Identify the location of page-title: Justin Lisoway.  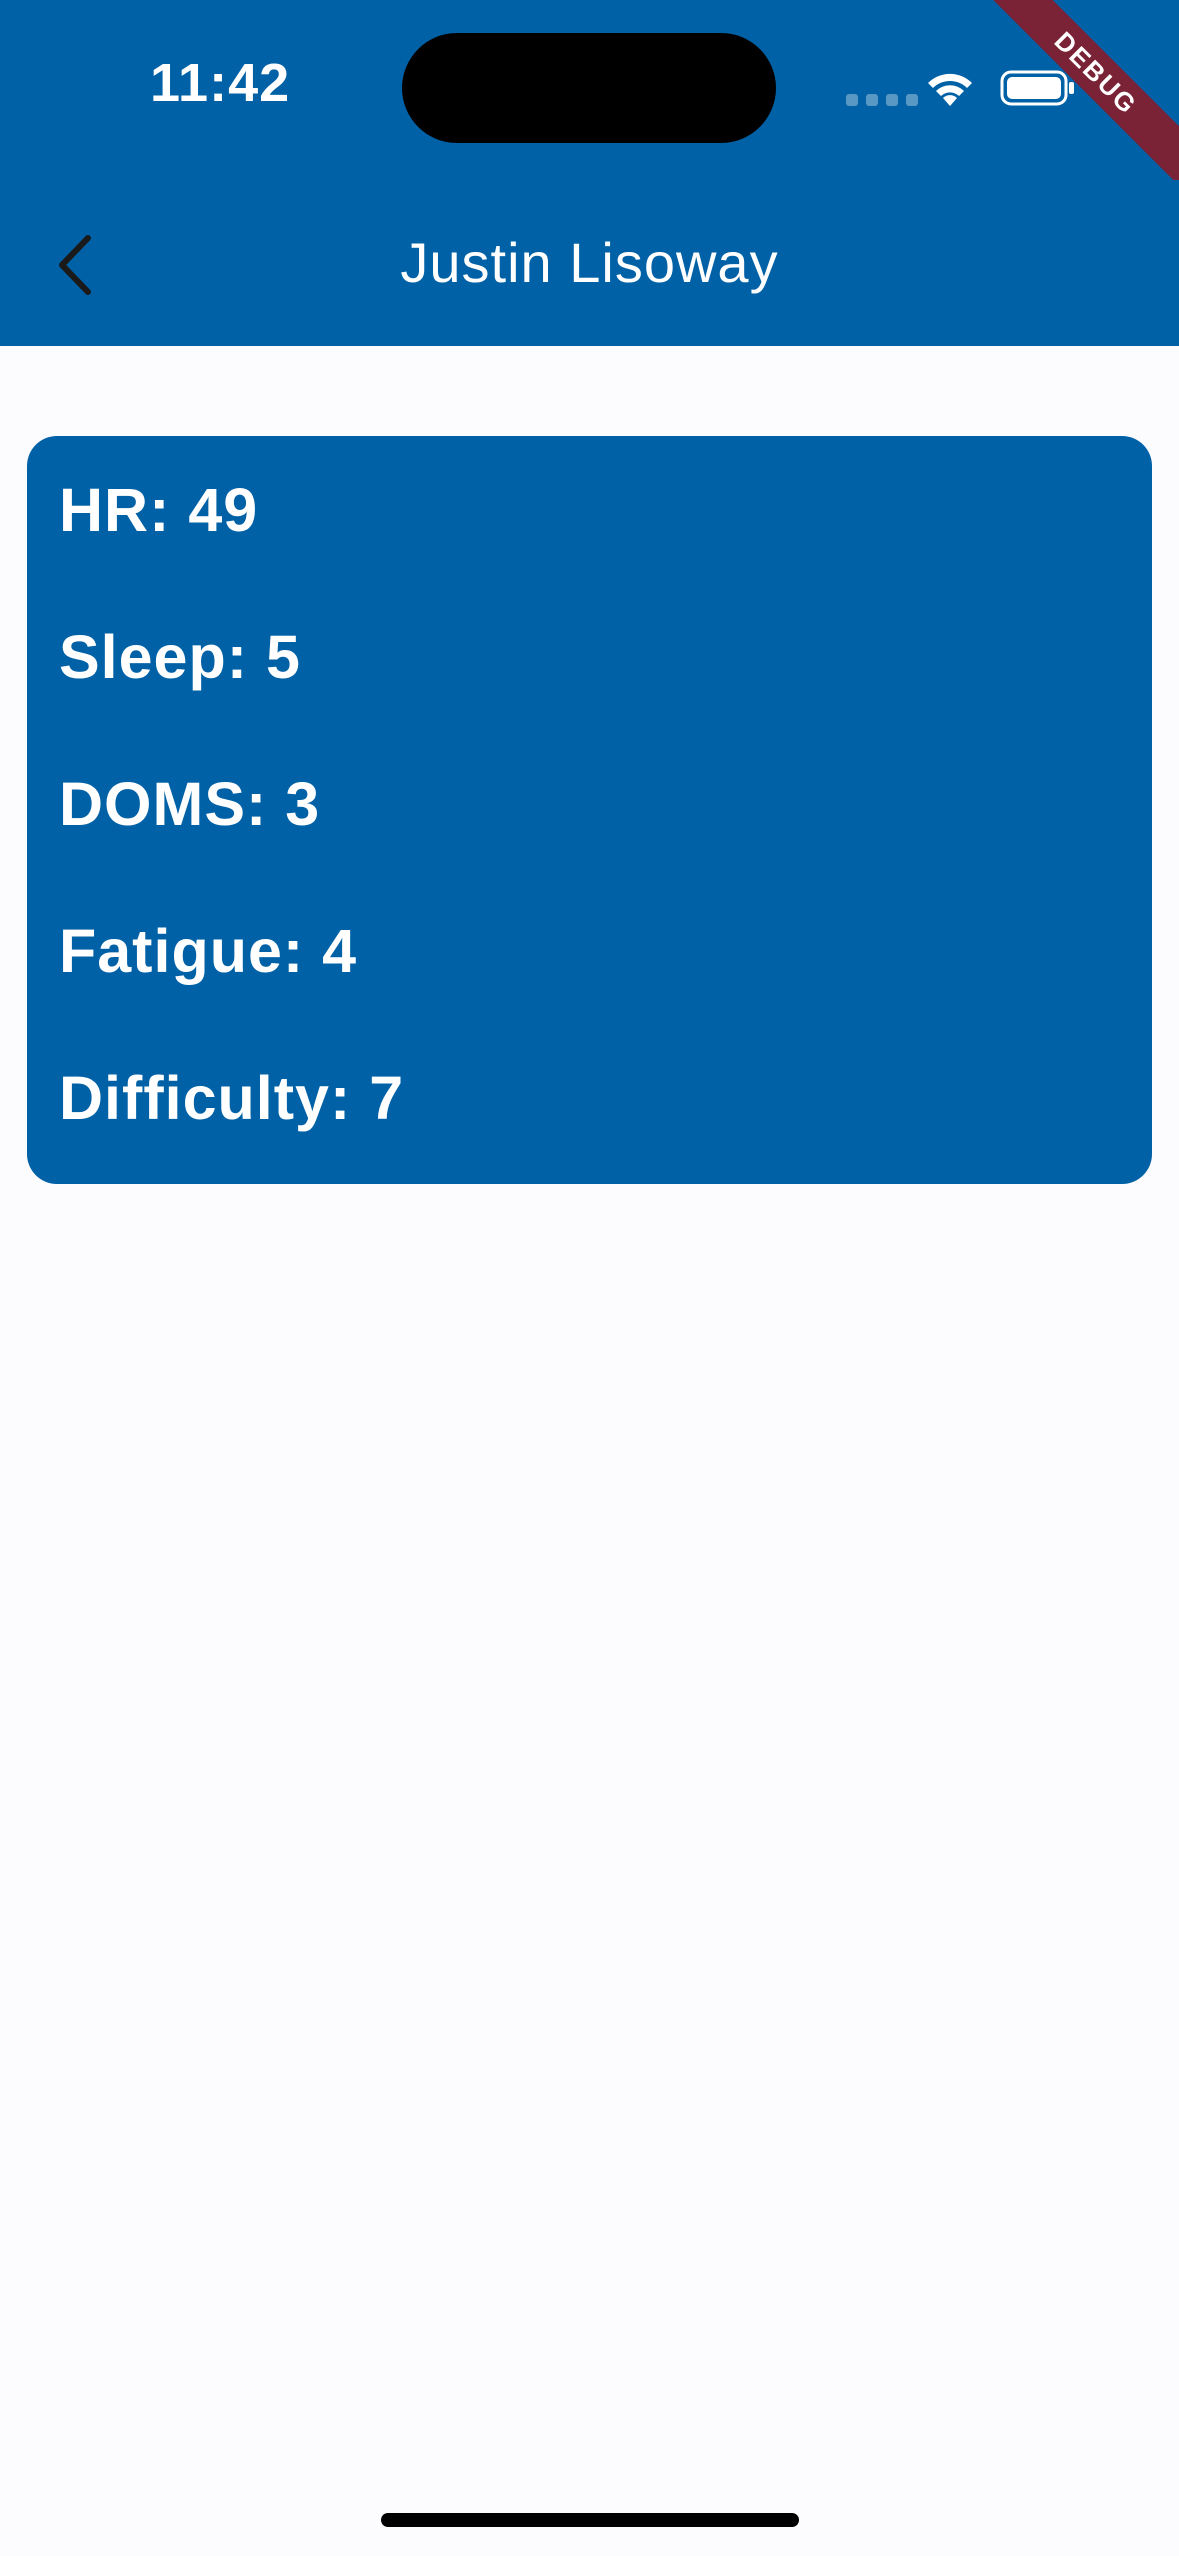
(589, 262).